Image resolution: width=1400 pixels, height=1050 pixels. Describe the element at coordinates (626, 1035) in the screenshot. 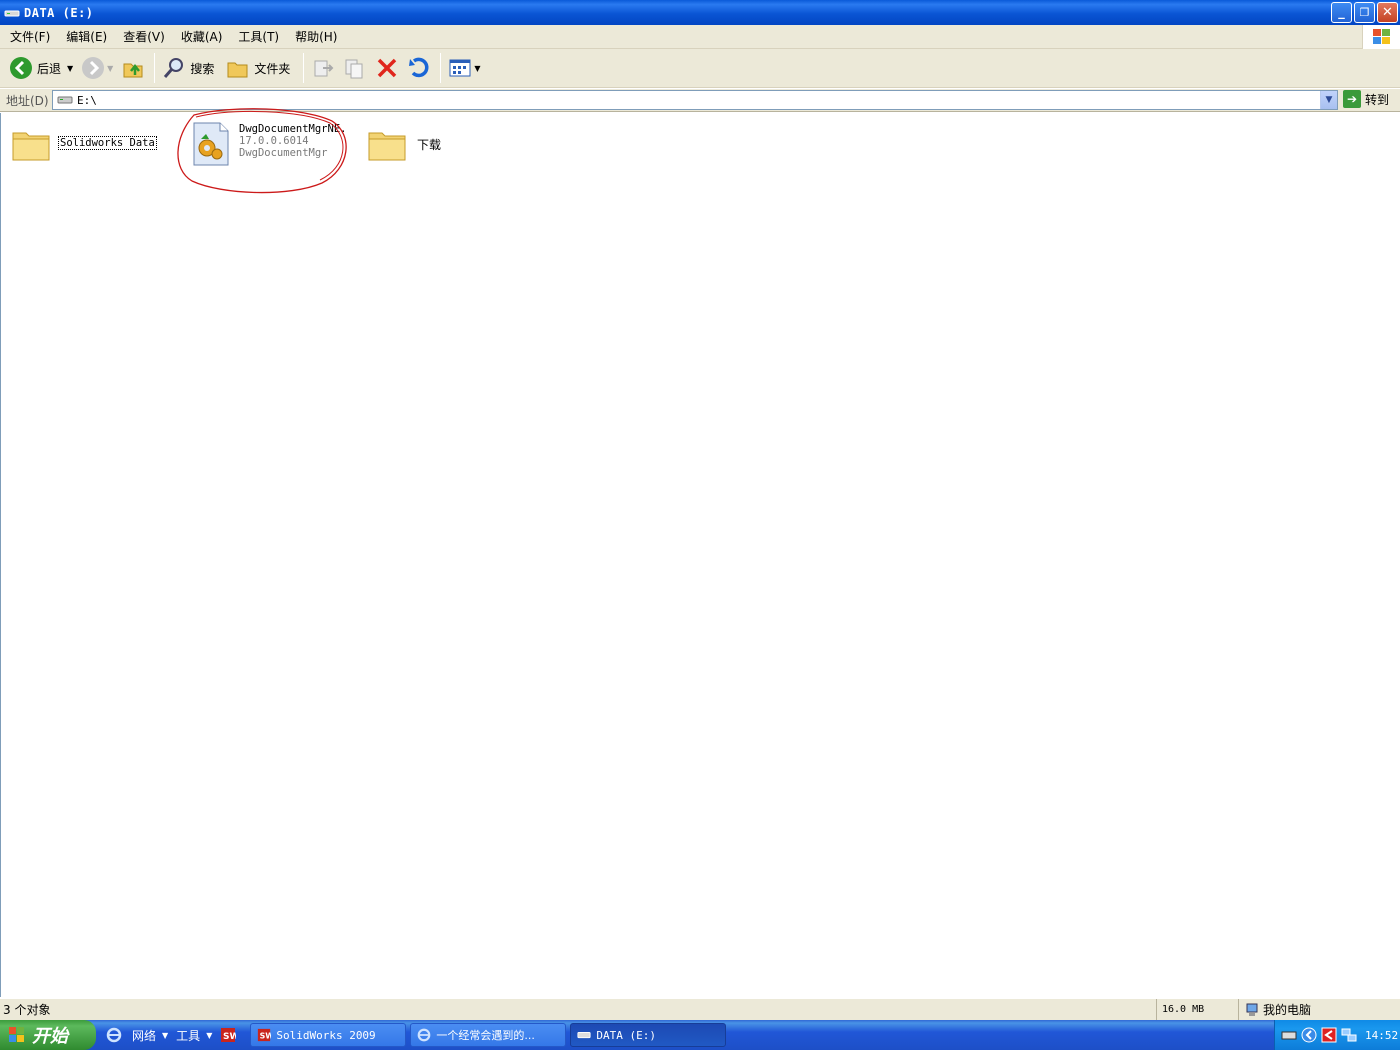

I see `task-label: DATA (E:)` at that location.